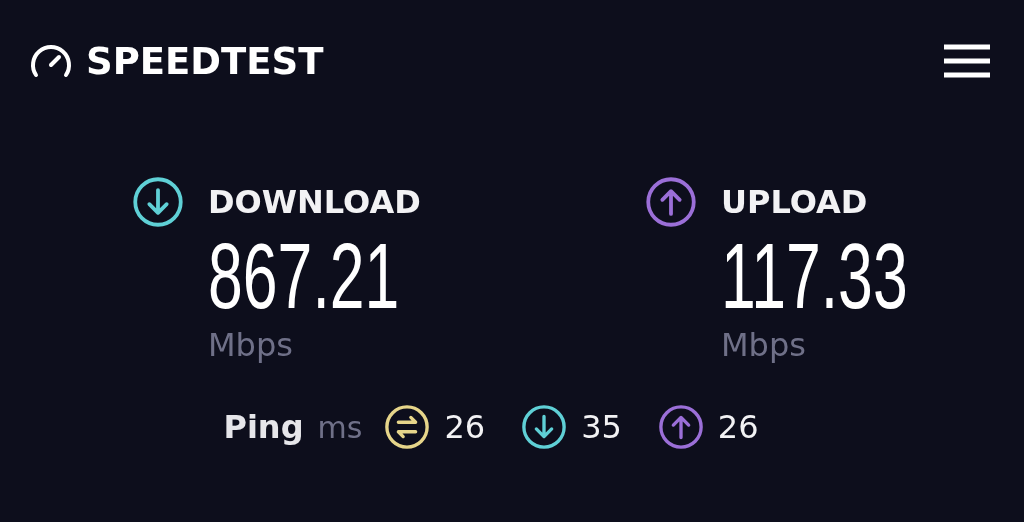  Describe the element at coordinates (814, 276) in the screenshot. I see `speed-value: 117.33` at that location.